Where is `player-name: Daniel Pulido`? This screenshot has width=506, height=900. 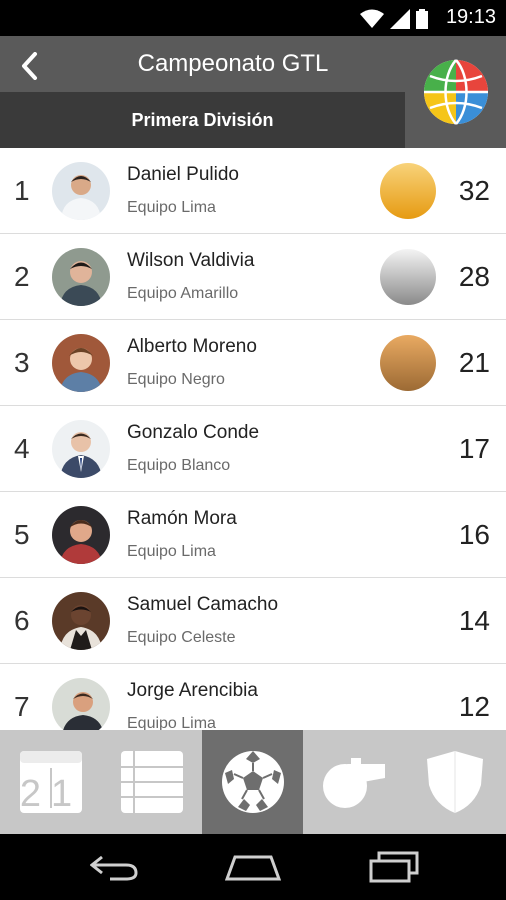
player-name: Daniel Pulido is located at coordinates (183, 174).